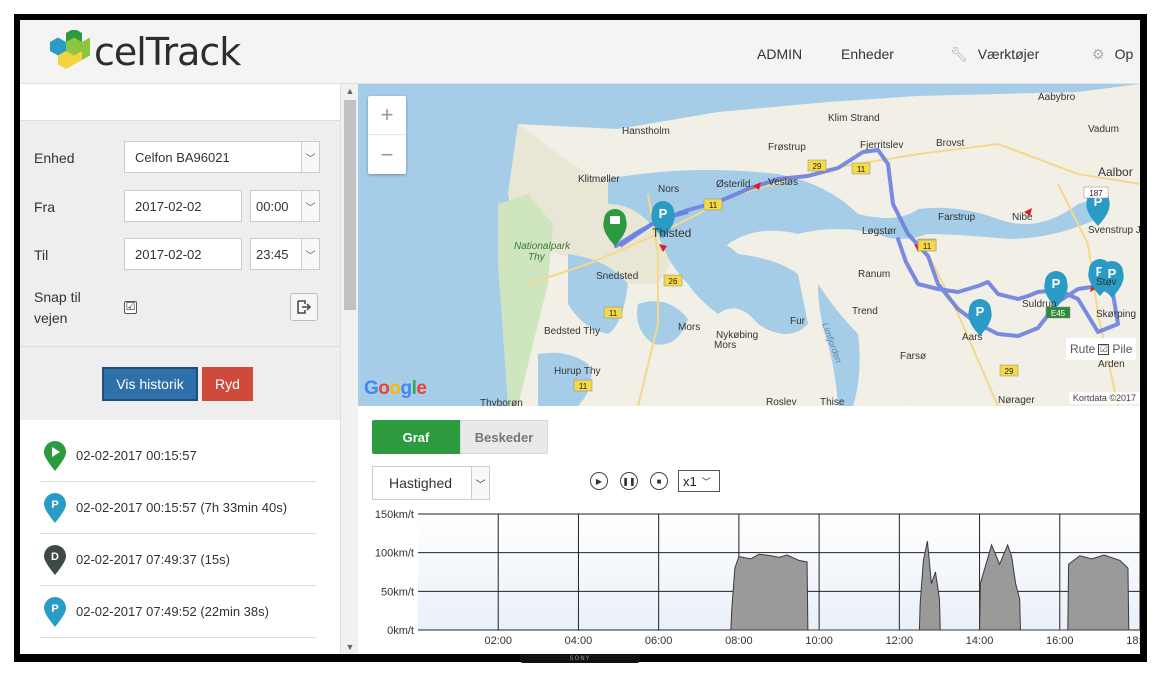  What do you see at coordinates (1122, 349) in the screenshot?
I see `arrows-label: Pile` at bounding box center [1122, 349].